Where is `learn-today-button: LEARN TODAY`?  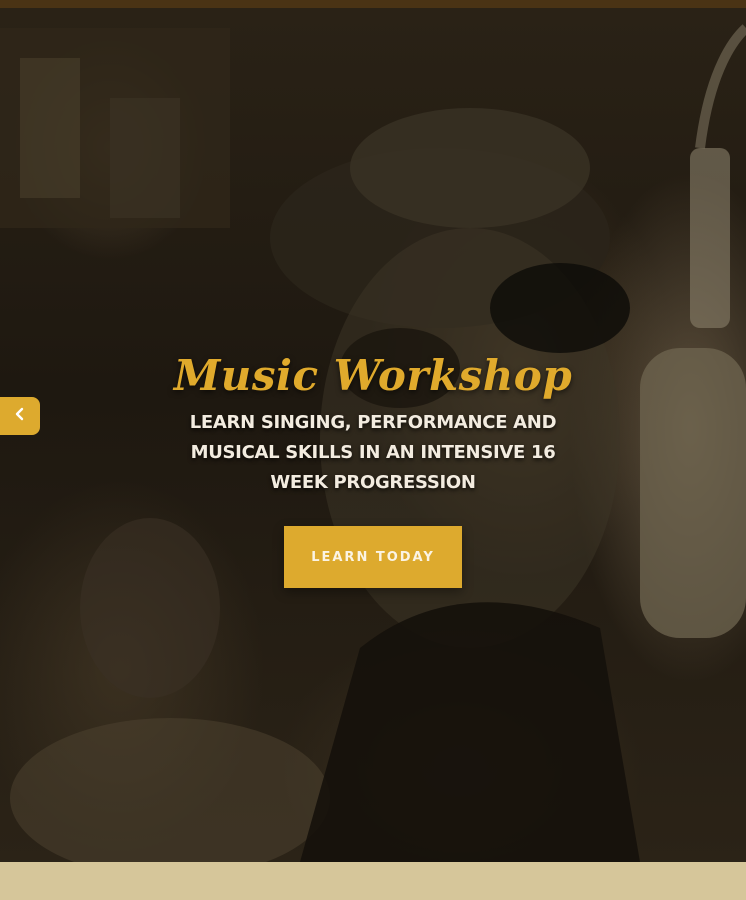
learn-today-button: LEARN TODAY is located at coordinates (373, 557).